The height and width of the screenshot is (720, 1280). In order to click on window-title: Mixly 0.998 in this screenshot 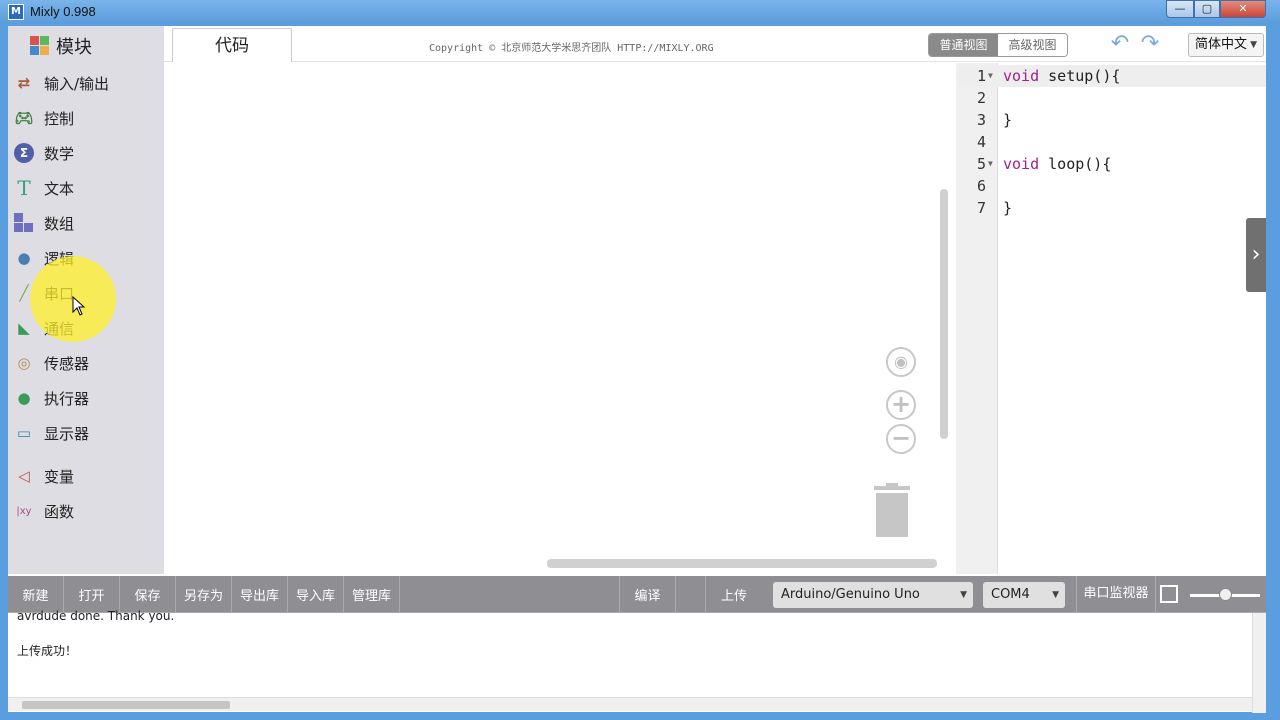, I will do `click(63, 11)`.